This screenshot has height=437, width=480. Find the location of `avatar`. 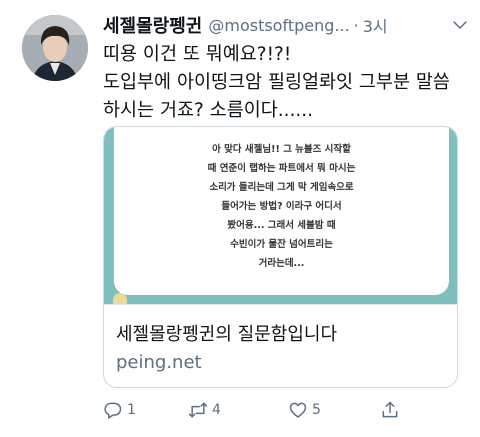

avatar is located at coordinates (55, 48).